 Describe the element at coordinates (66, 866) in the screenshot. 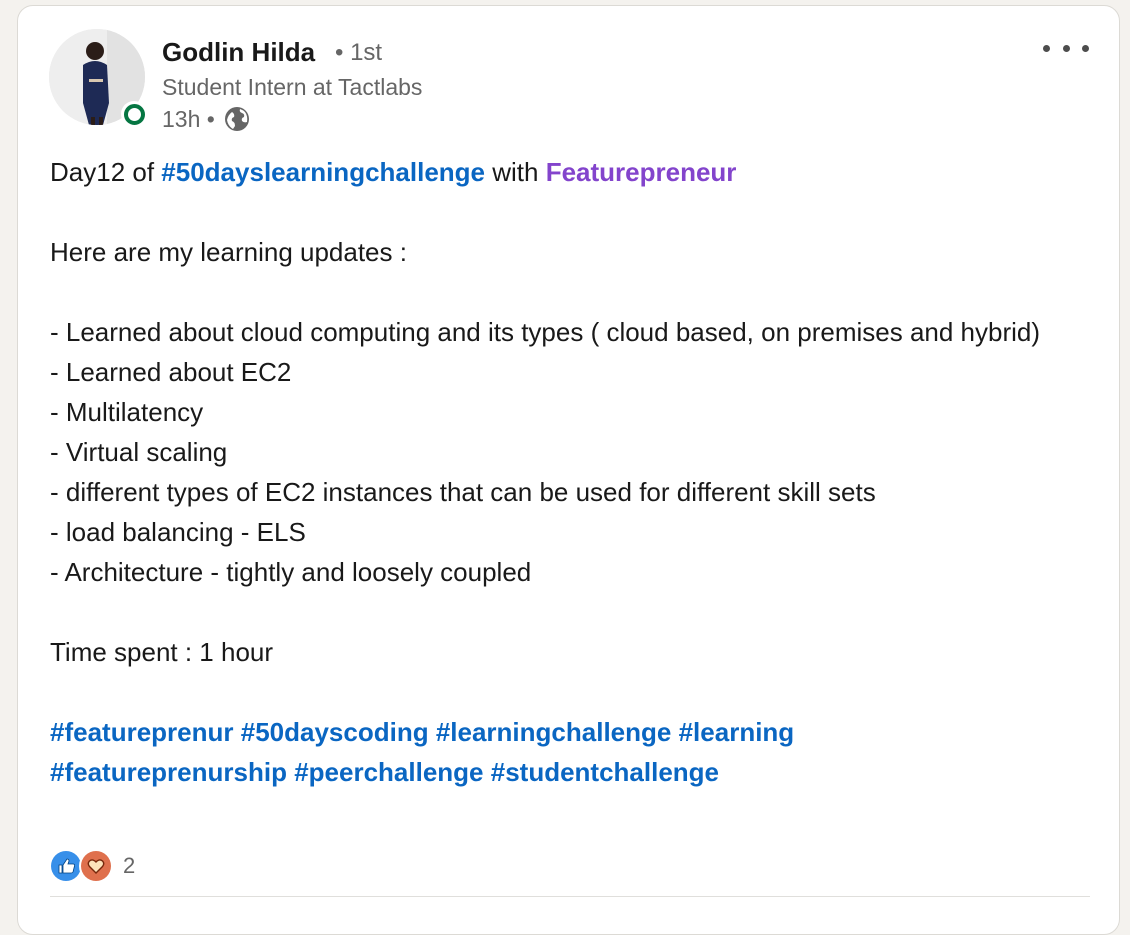

I see `like-icon` at that location.